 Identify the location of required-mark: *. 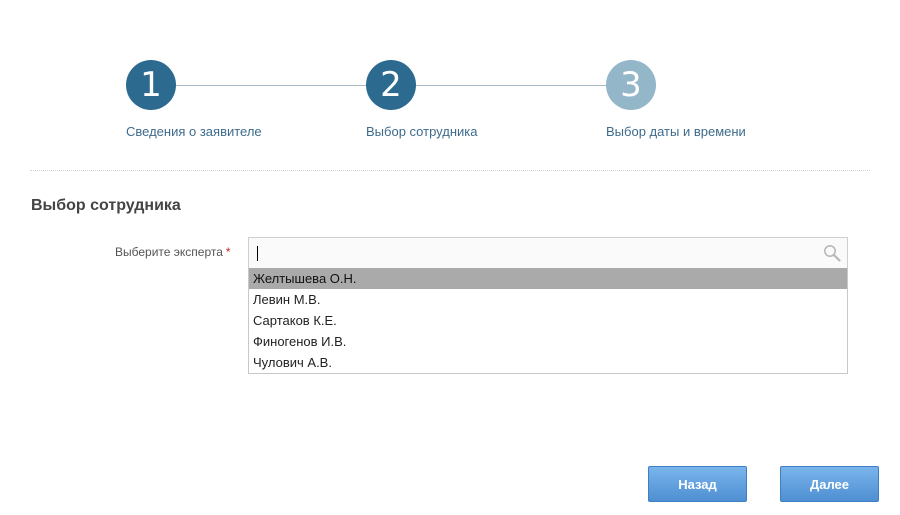
(228, 252).